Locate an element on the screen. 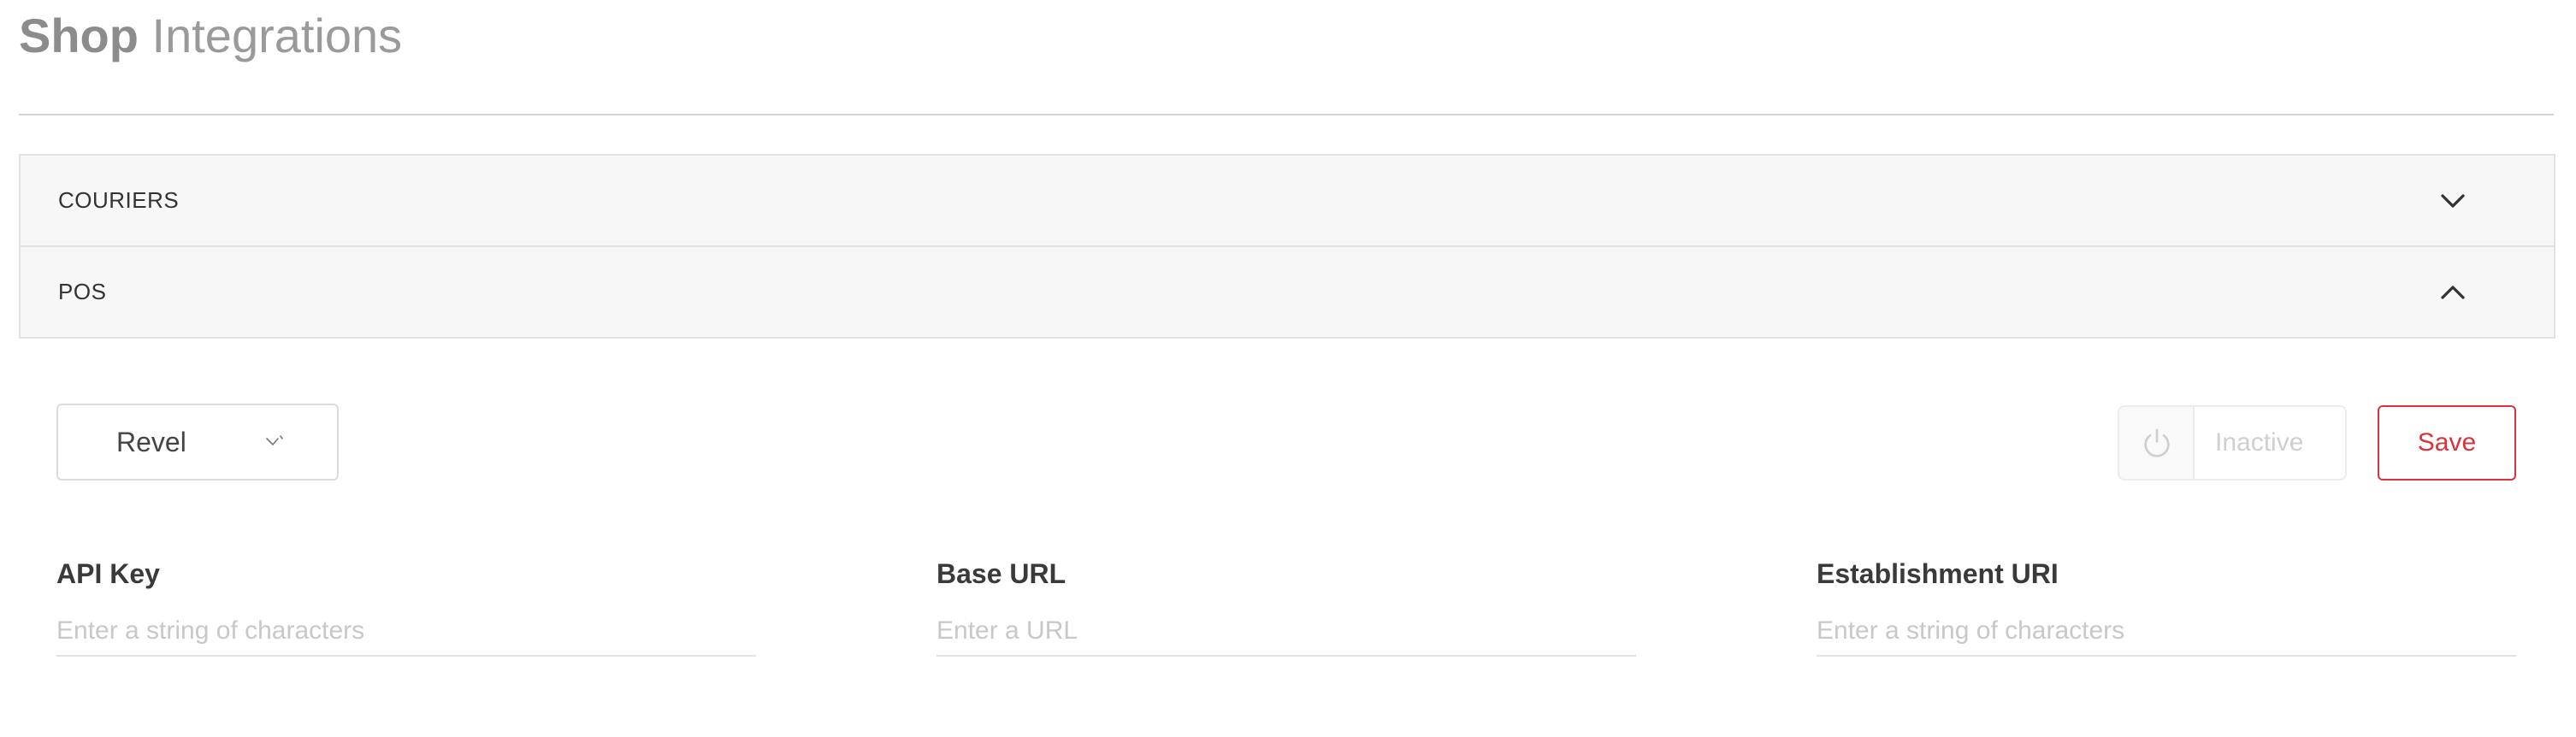 The width and height of the screenshot is (2576, 737). page-title: Shop Integrations is located at coordinates (210, 36).